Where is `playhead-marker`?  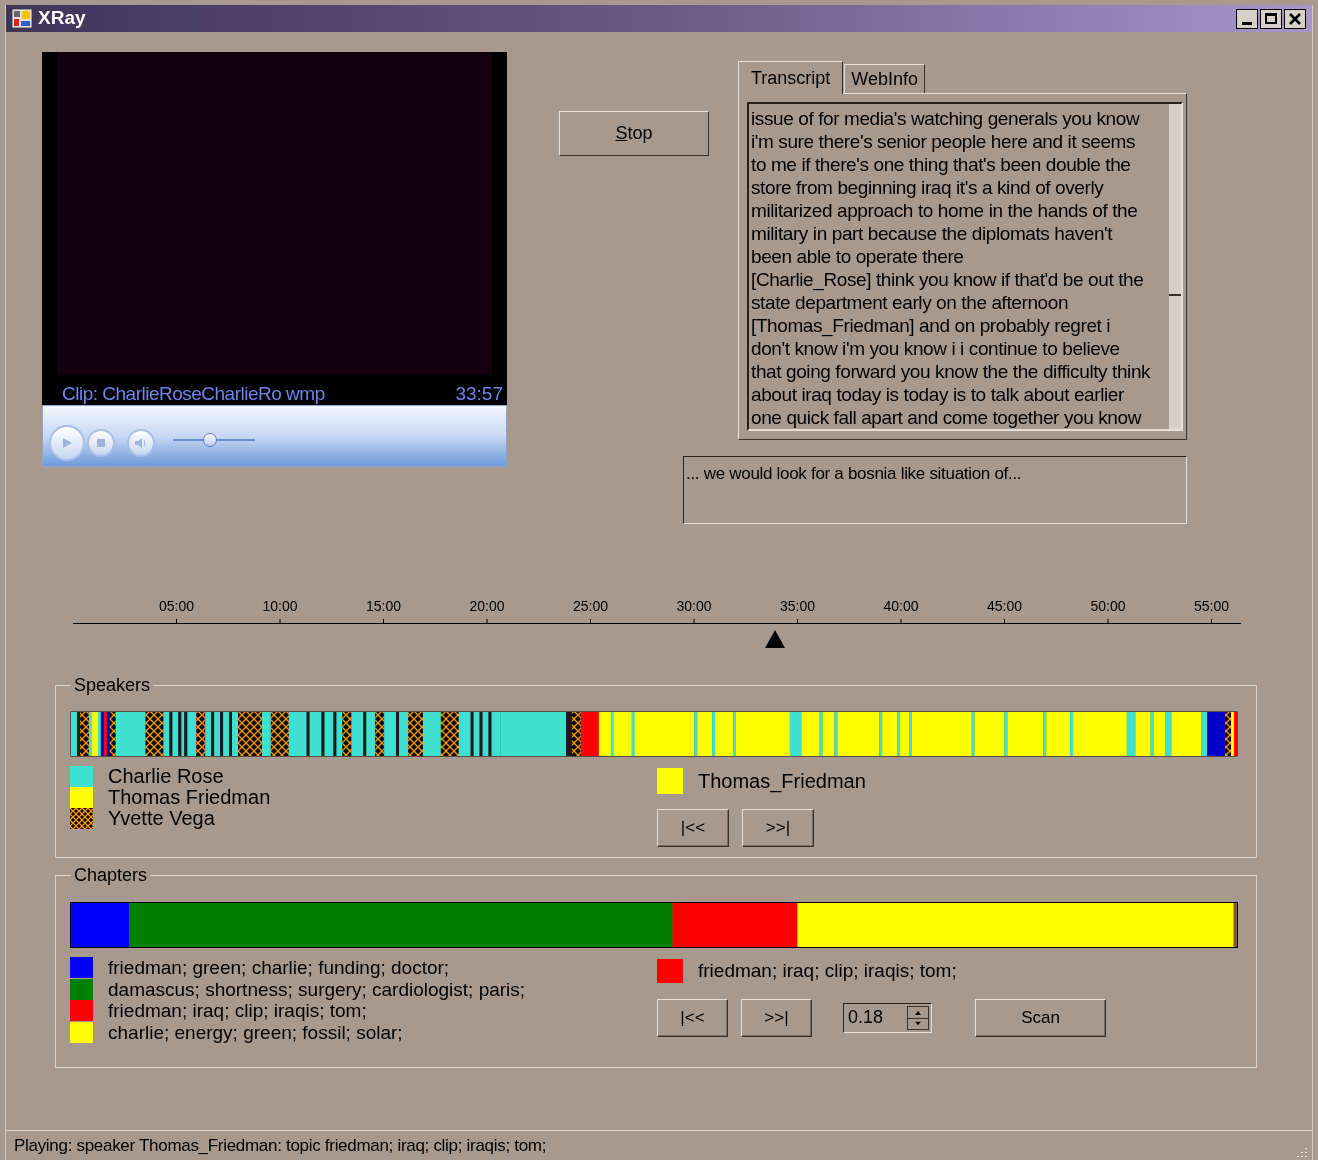 playhead-marker is located at coordinates (775, 639).